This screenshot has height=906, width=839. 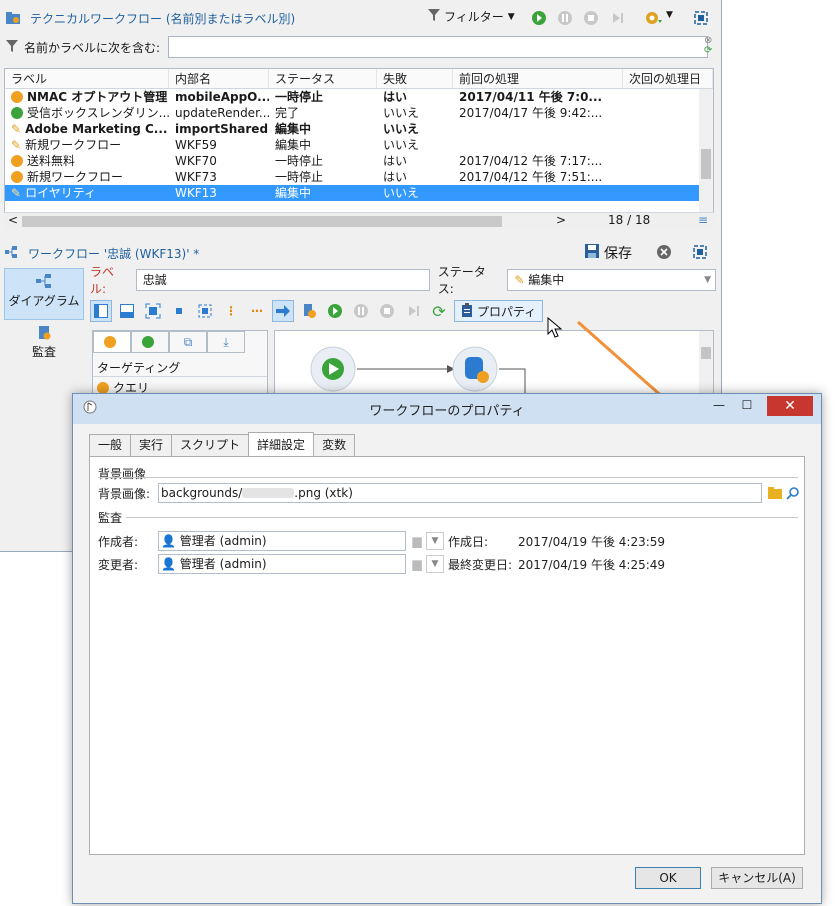 What do you see at coordinates (13, 220) in the screenshot?
I see `scroll-left-icon: <` at bounding box center [13, 220].